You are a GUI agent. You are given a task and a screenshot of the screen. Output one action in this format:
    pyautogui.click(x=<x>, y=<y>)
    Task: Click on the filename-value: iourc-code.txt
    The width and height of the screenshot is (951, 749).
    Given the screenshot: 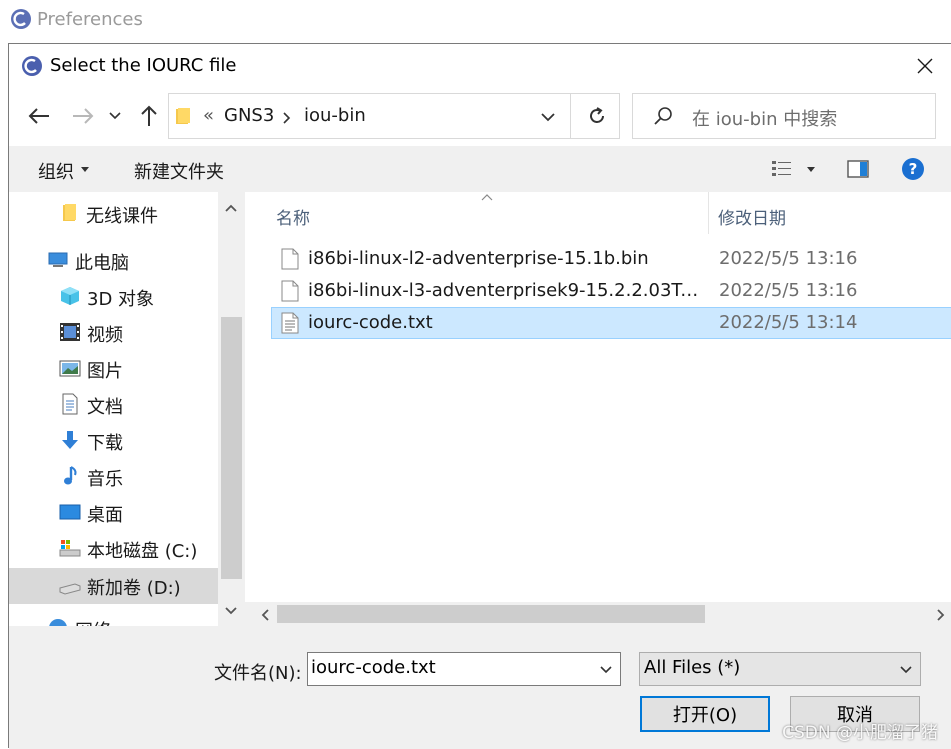 What is the action you would take?
    pyautogui.click(x=373, y=667)
    